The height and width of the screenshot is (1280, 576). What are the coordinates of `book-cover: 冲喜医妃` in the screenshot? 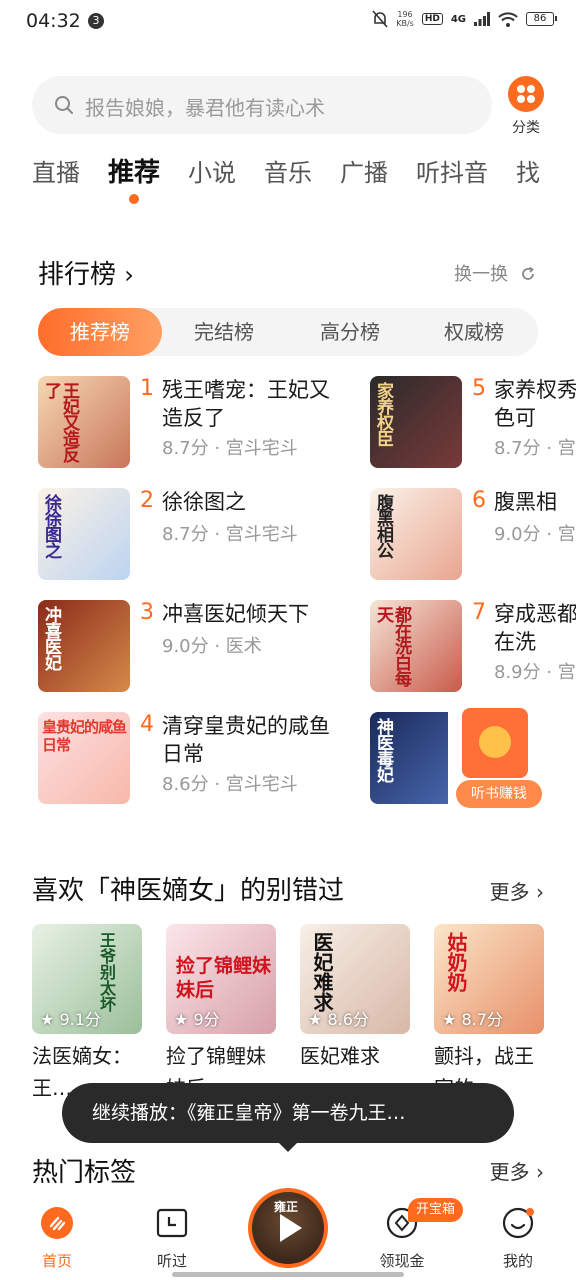 It's located at (84, 646).